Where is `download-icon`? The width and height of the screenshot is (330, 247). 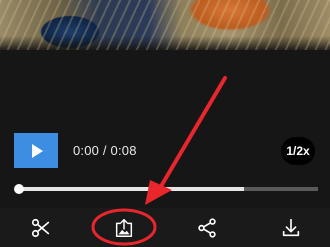
download-icon is located at coordinates (291, 227).